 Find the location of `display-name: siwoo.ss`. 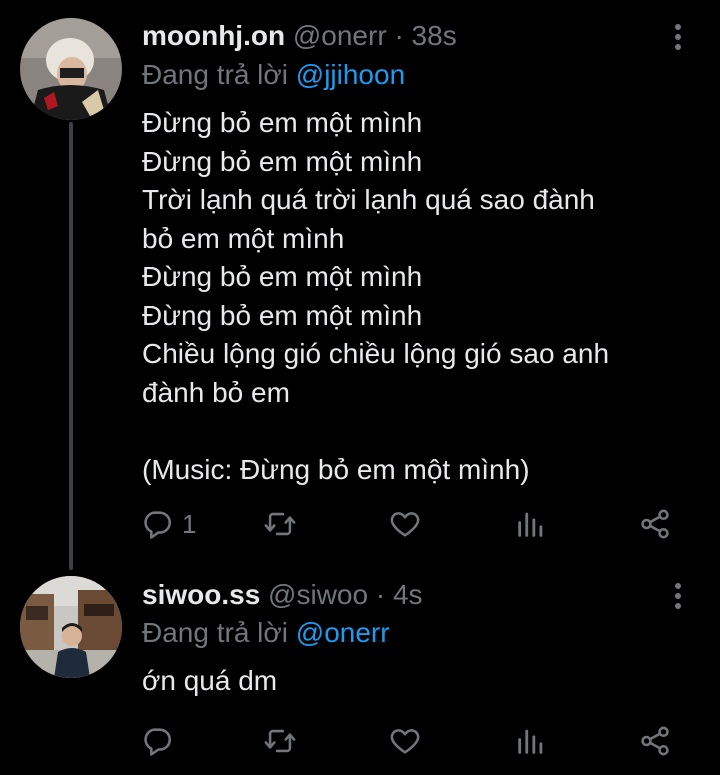

display-name: siwoo.ss is located at coordinates (201, 594).